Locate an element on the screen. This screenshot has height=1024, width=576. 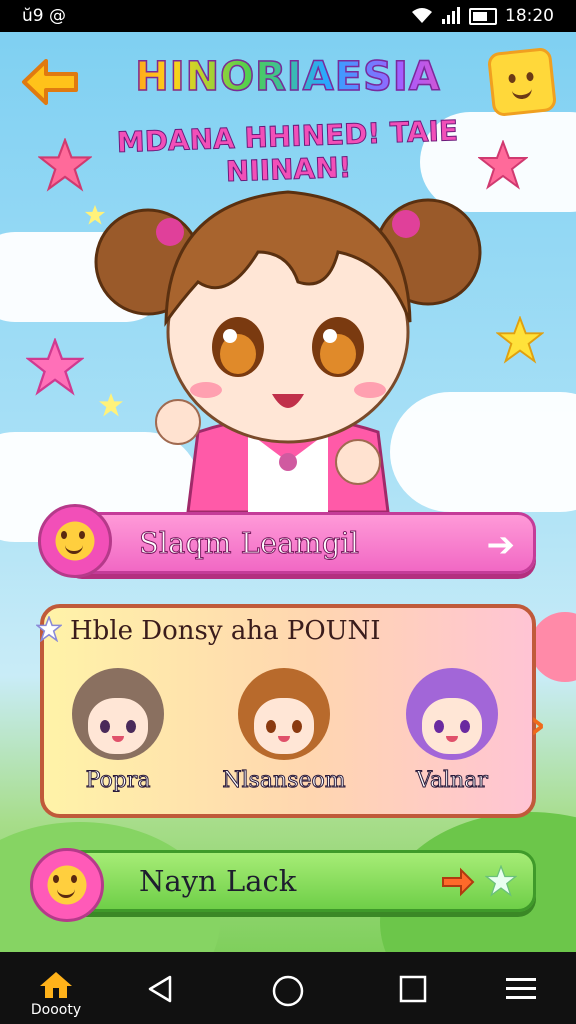
back-arrow-icon is located at coordinates (50, 82).